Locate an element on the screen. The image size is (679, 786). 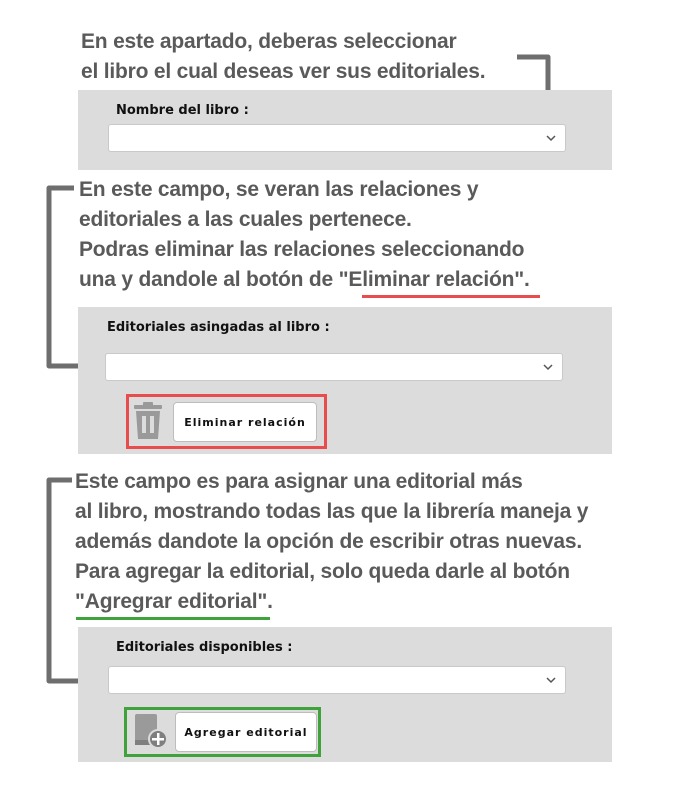
book-name-label: Nombre del libro : is located at coordinates (182, 110).